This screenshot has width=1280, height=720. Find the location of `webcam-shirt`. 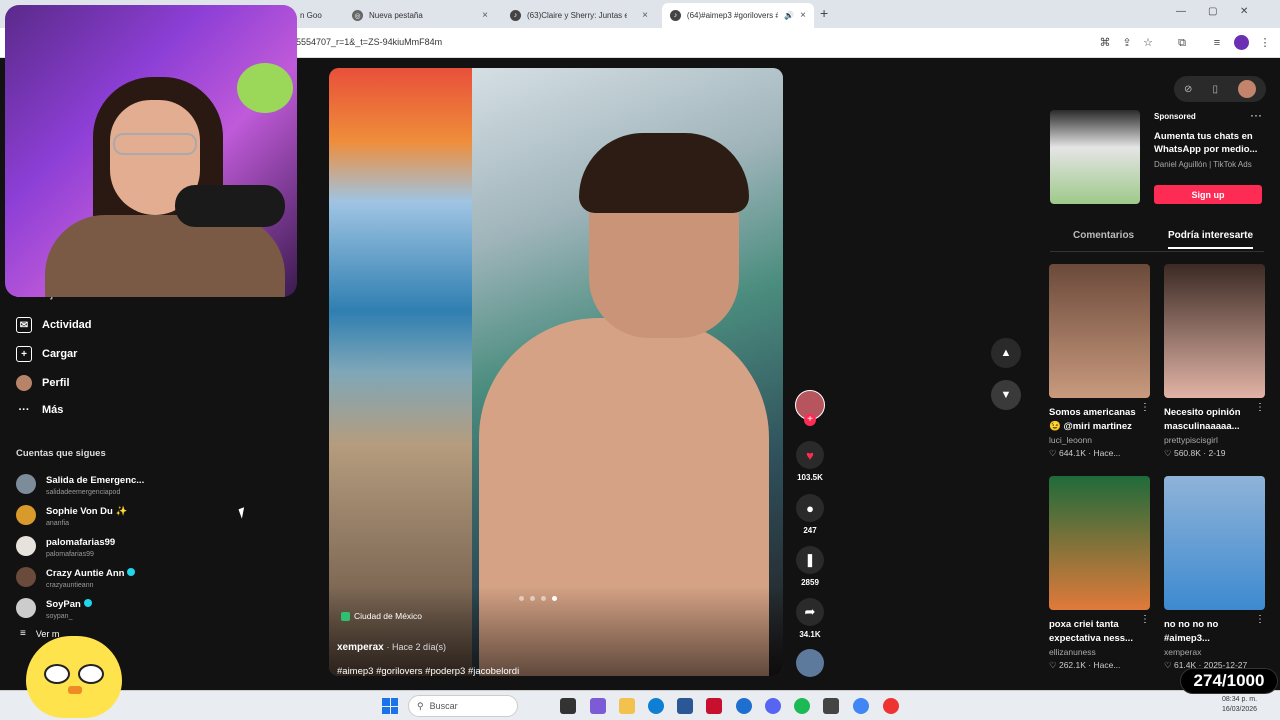

webcam-shirt is located at coordinates (165, 256).